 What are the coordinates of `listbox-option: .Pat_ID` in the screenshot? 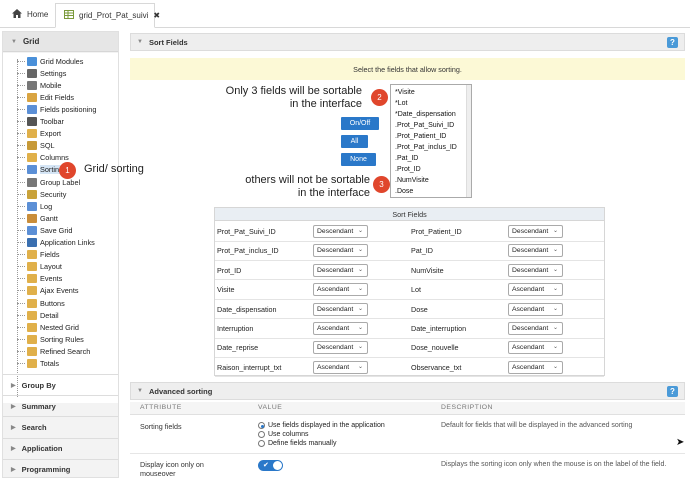 It's located at (431, 158).